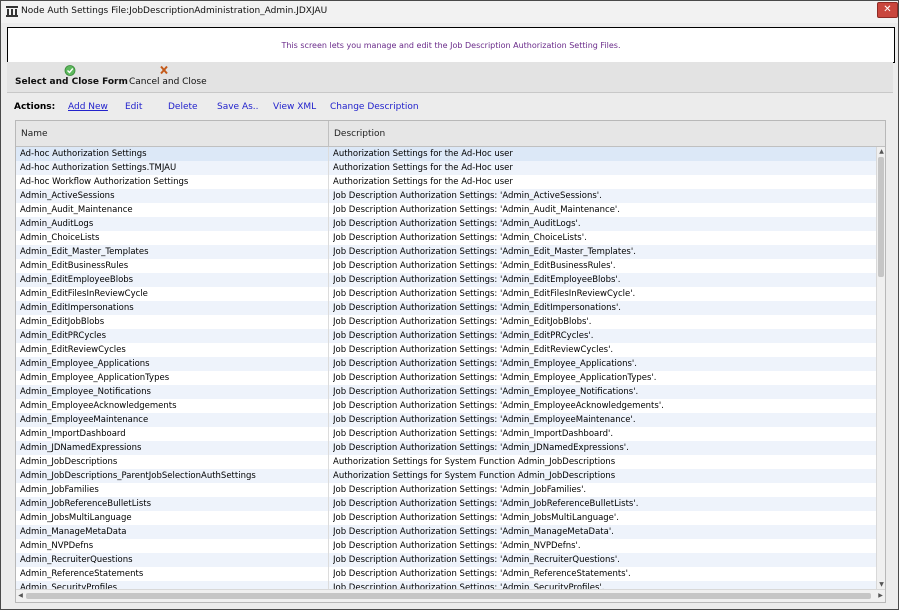 The height and width of the screenshot is (610, 899). Describe the element at coordinates (881, 584) in the screenshot. I see `scroll-down-icon: ▼` at that location.